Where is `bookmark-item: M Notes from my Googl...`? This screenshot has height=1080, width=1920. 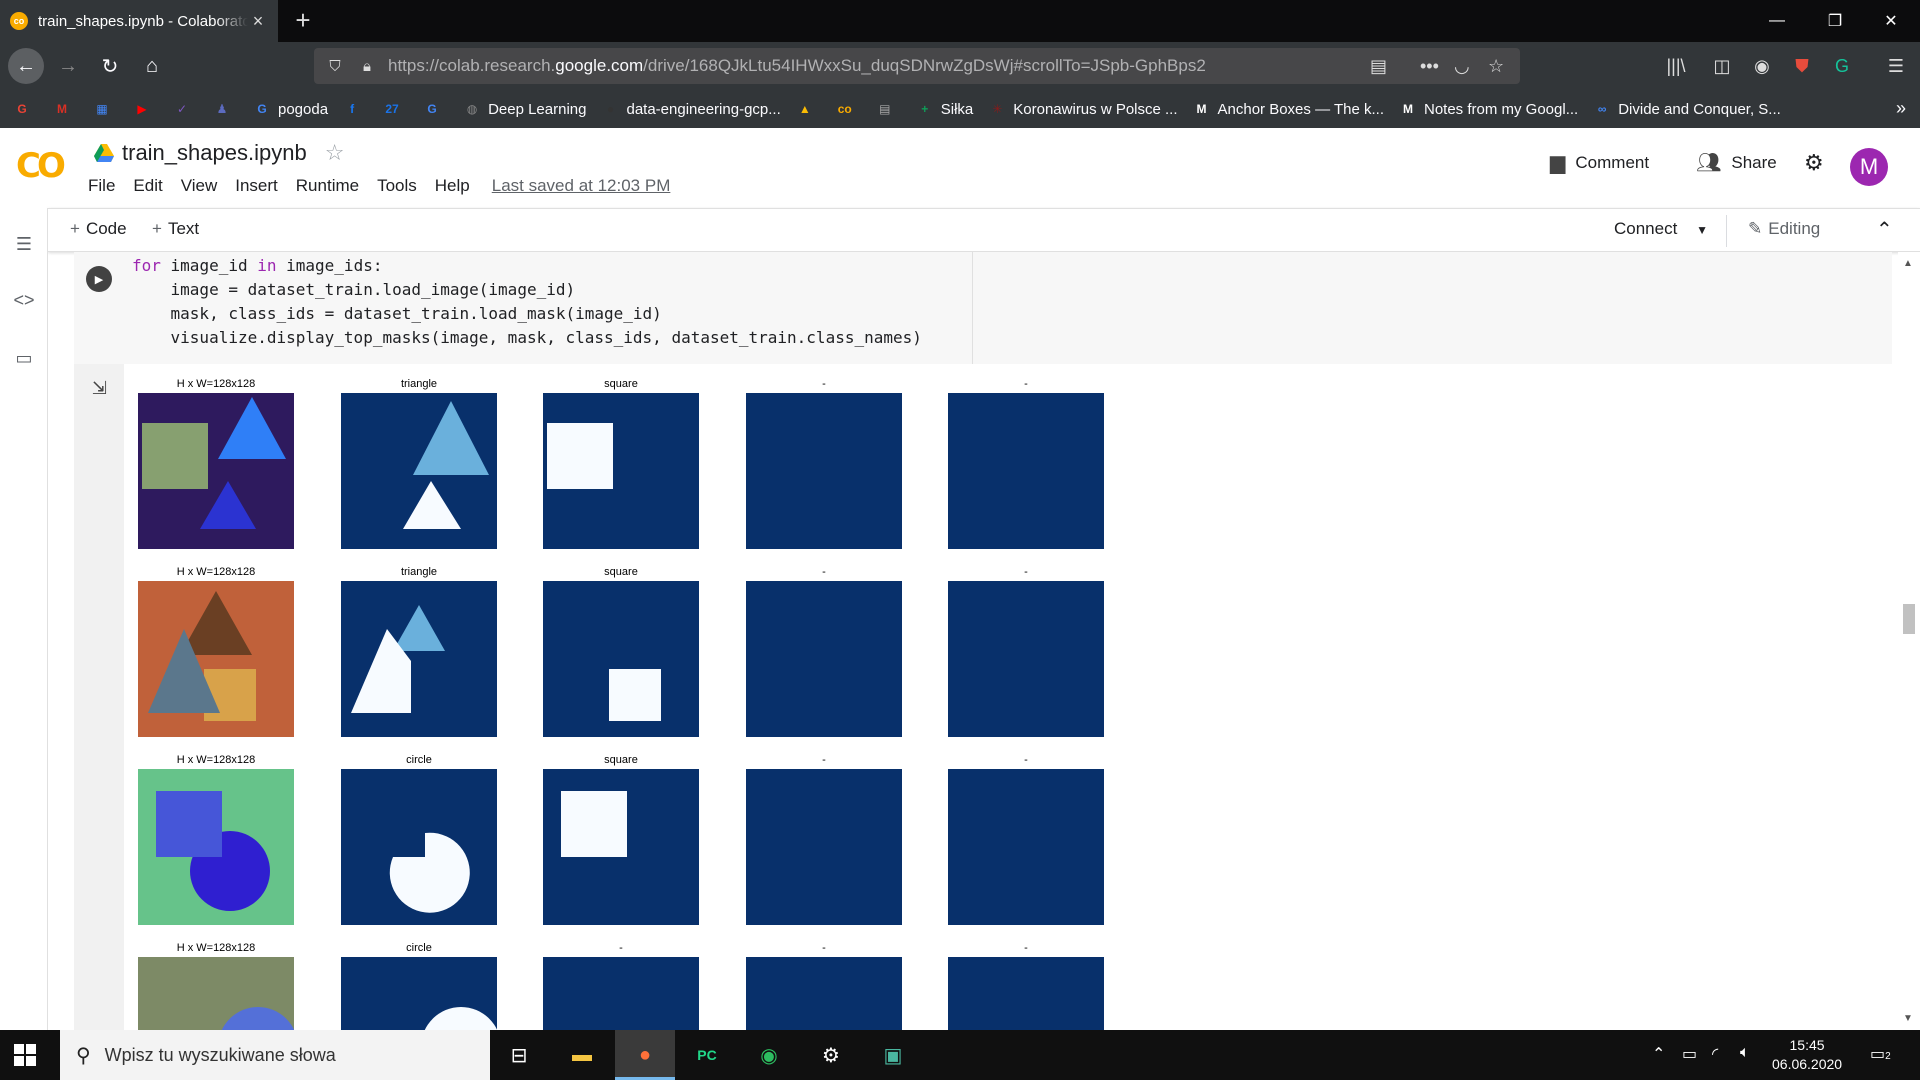
bookmark-item: M Notes from my Googl... is located at coordinates (1488, 109).